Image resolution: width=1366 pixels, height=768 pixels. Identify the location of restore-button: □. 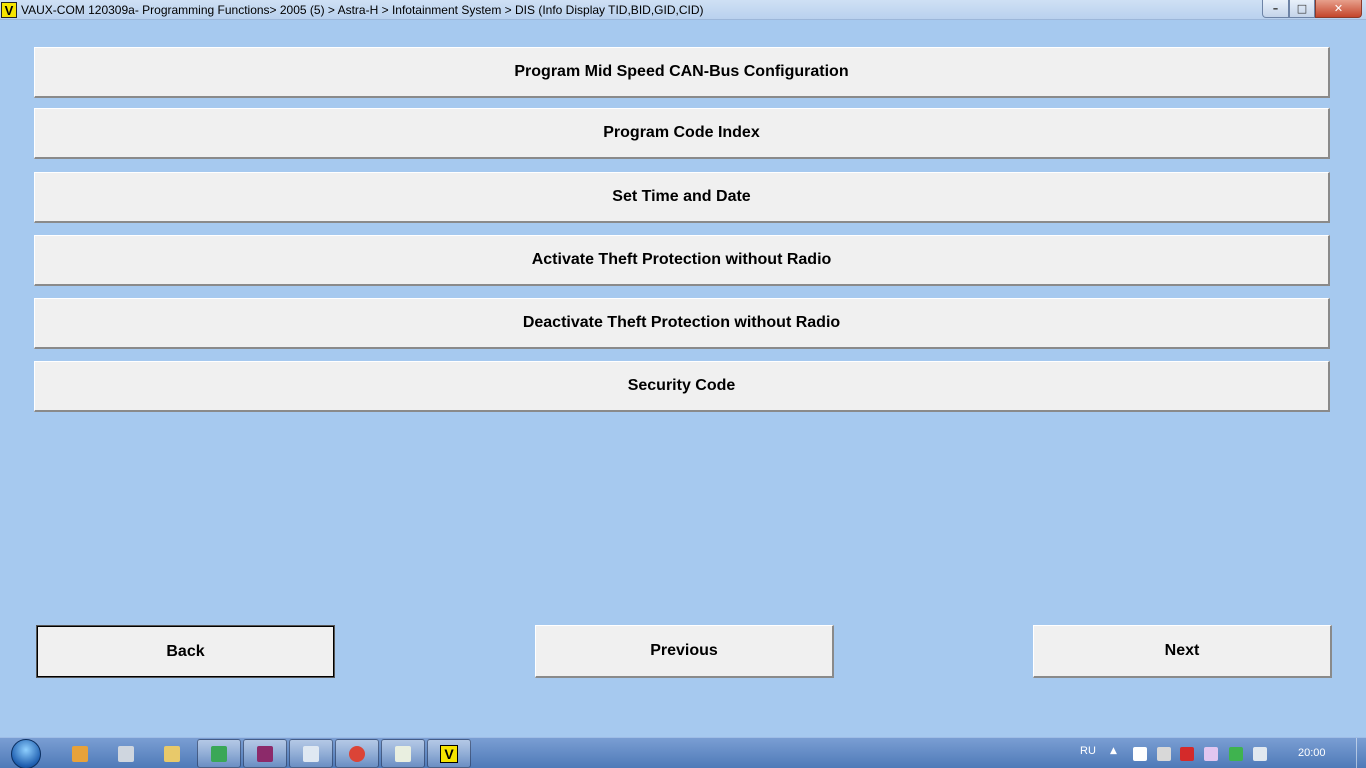
(1302, 9).